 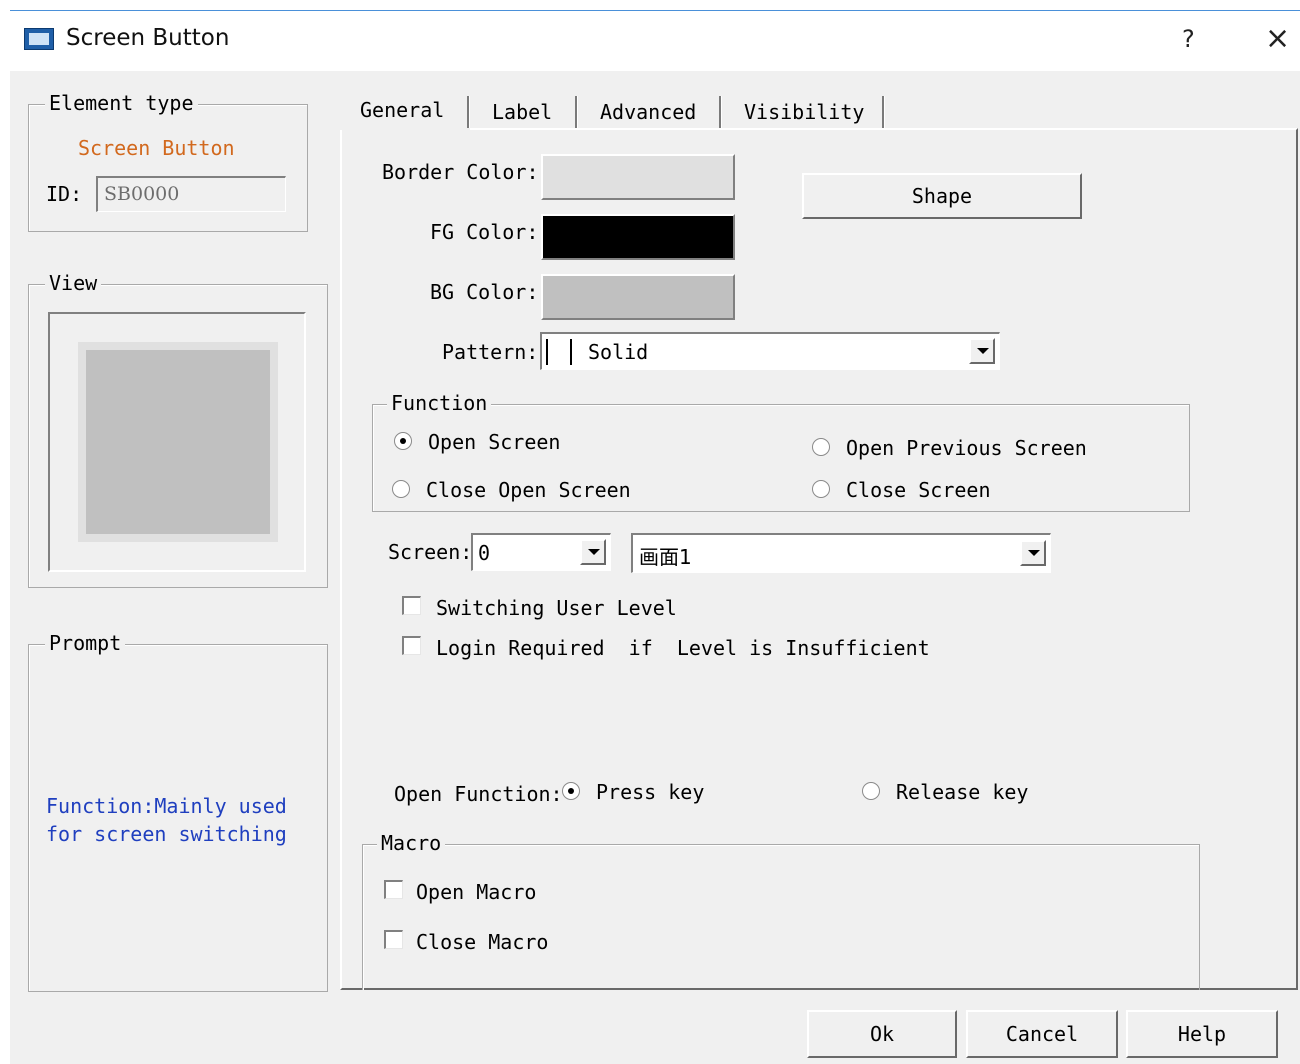 I want to click on screen-label: Screen:, so click(x=430, y=552).